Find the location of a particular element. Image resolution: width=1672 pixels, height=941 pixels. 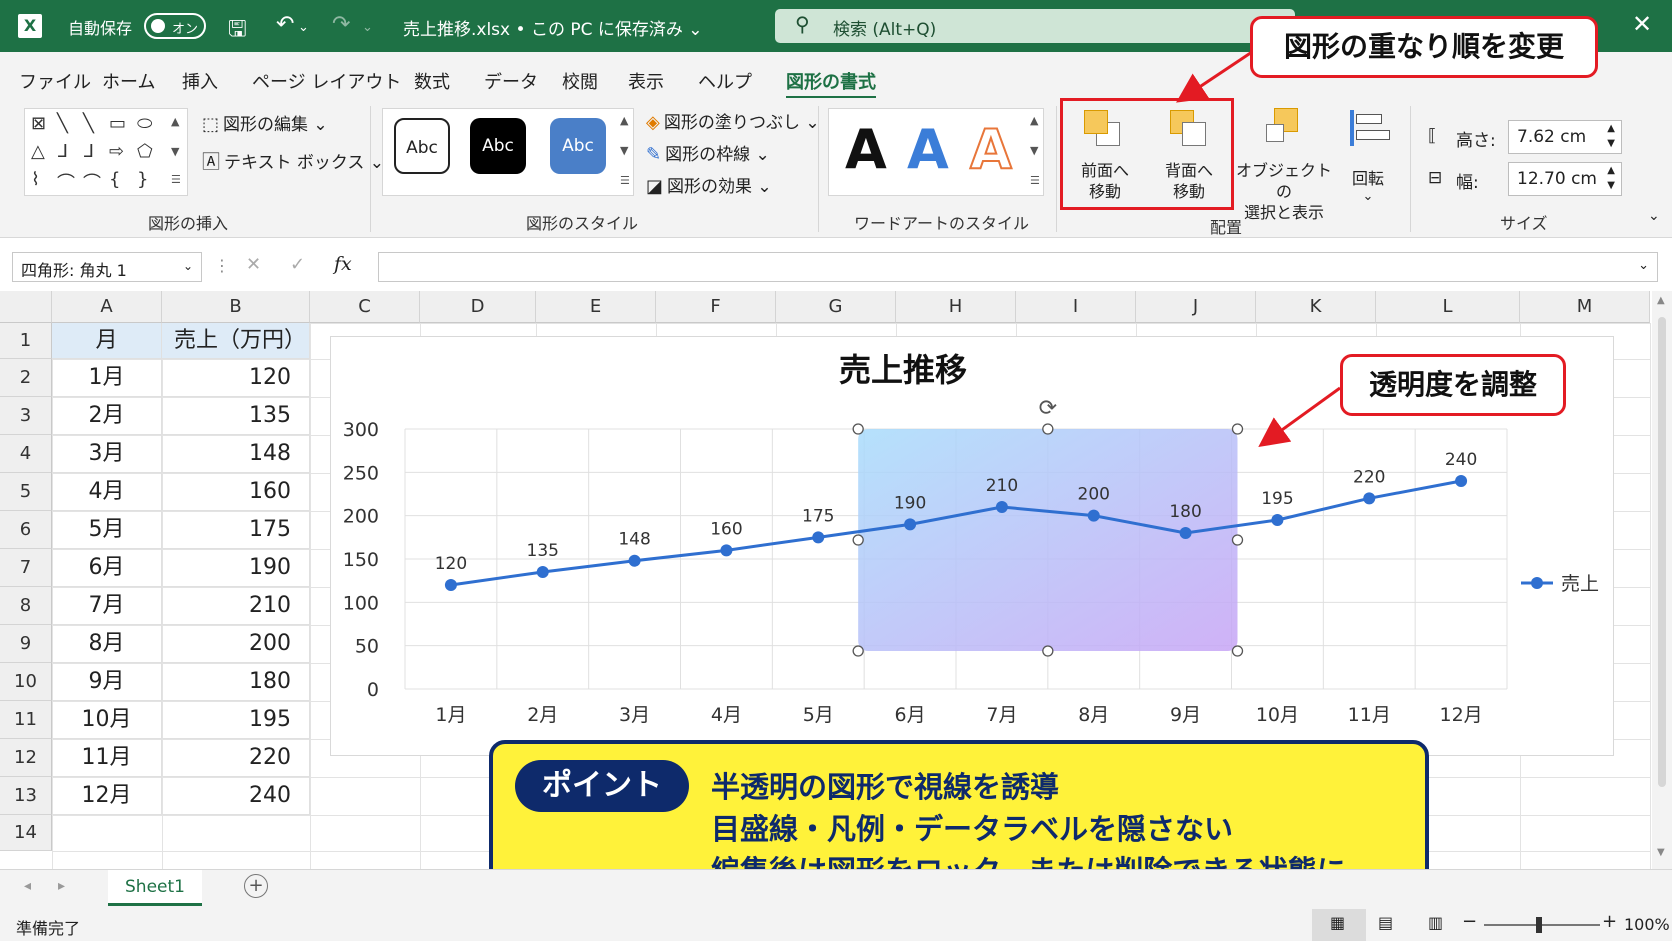

zoom-level: 100% is located at coordinates (1647, 924).